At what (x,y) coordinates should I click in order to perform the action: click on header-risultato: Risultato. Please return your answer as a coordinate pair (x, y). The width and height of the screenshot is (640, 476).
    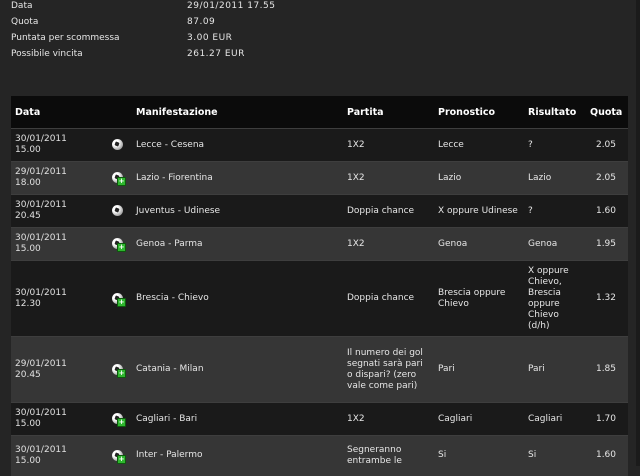
    Looking at the image, I should click on (555, 112).